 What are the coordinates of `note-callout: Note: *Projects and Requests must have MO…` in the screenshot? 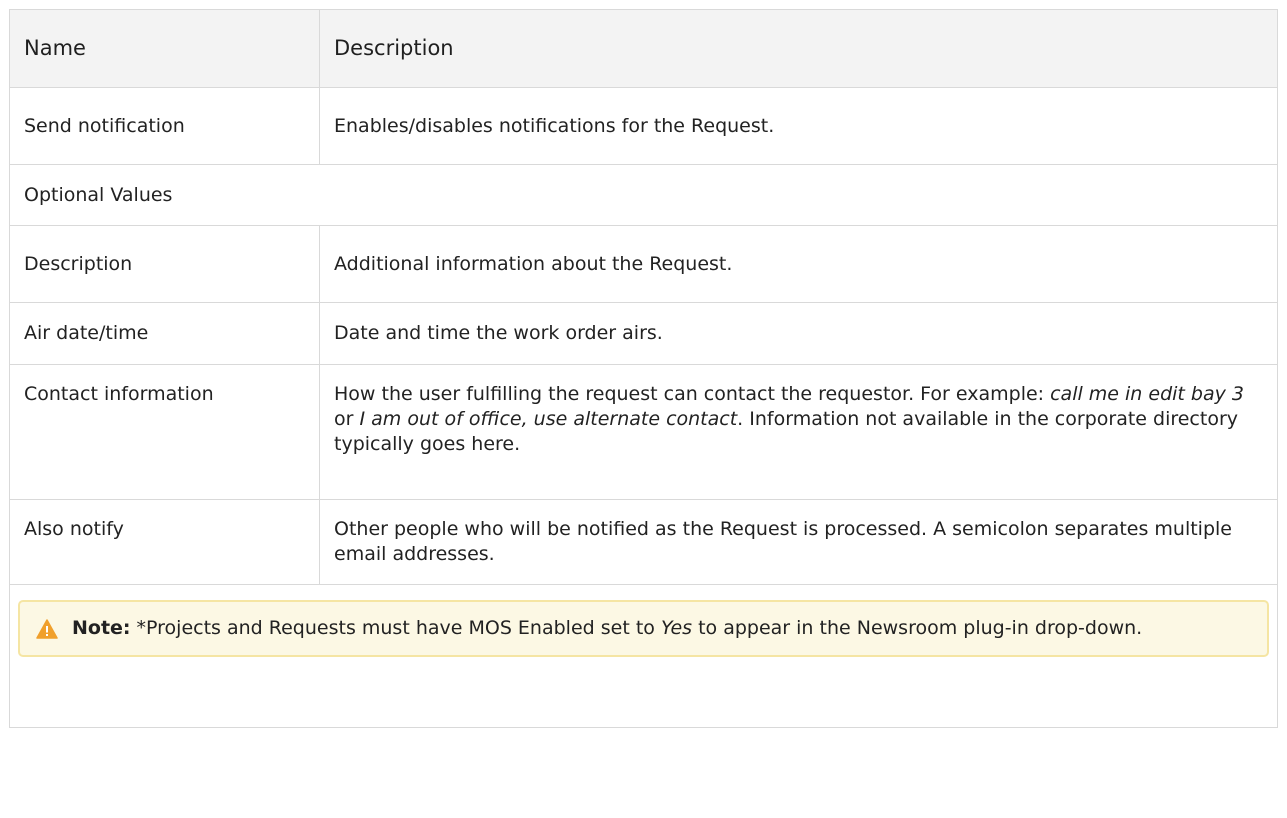 It's located at (643, 628).